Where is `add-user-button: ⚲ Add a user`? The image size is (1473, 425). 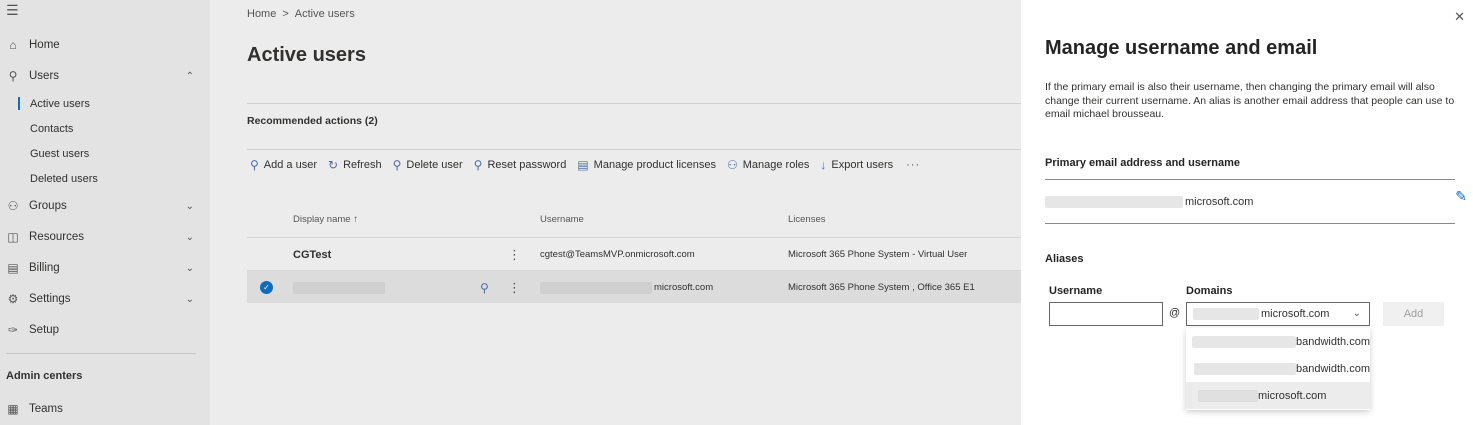
add-user-button: ⚲ Add a user is located at coordinates (283, 165).